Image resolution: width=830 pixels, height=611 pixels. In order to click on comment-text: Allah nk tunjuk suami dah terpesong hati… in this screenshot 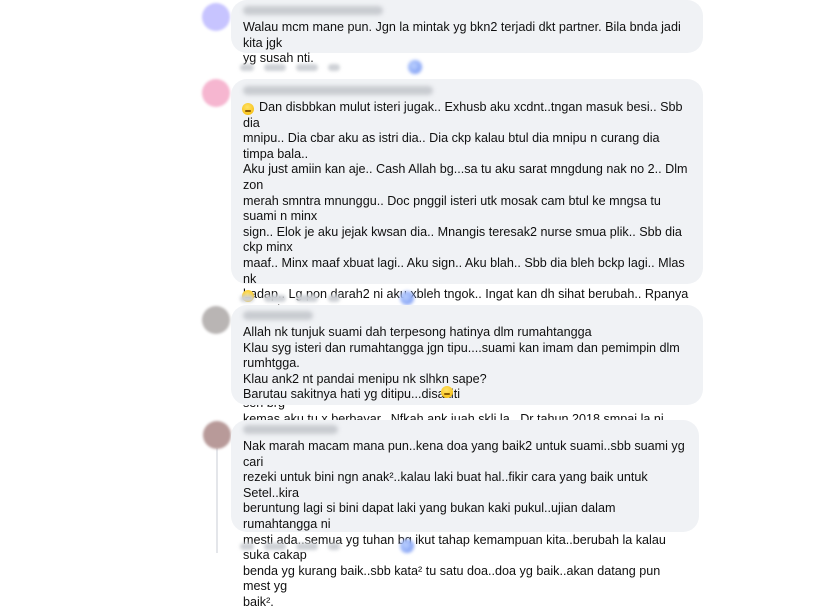, I will do `click(461, 363)`.